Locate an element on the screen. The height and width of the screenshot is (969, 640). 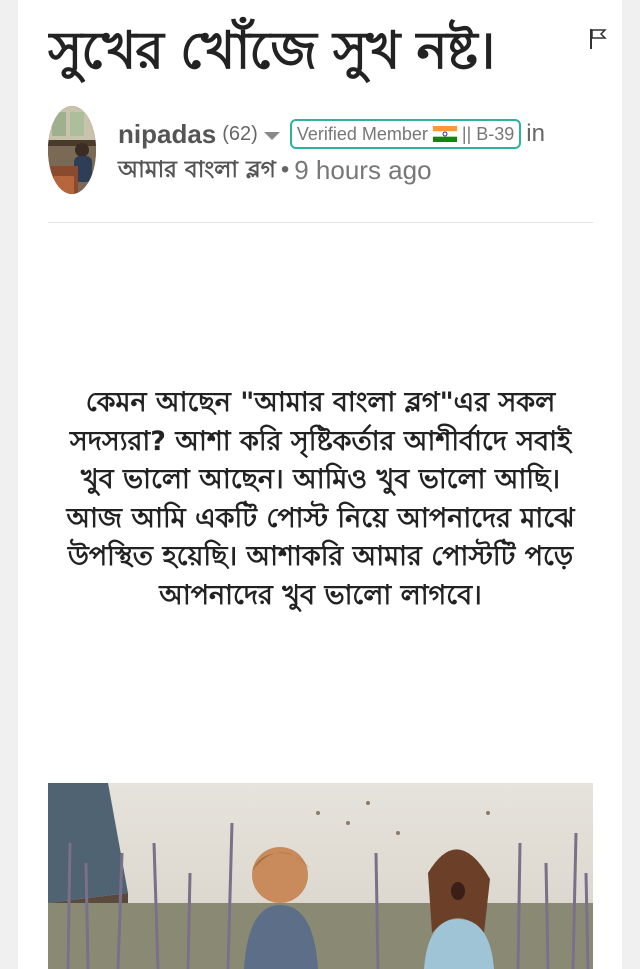
india-flag-icon is located at coordinates (444, 134).